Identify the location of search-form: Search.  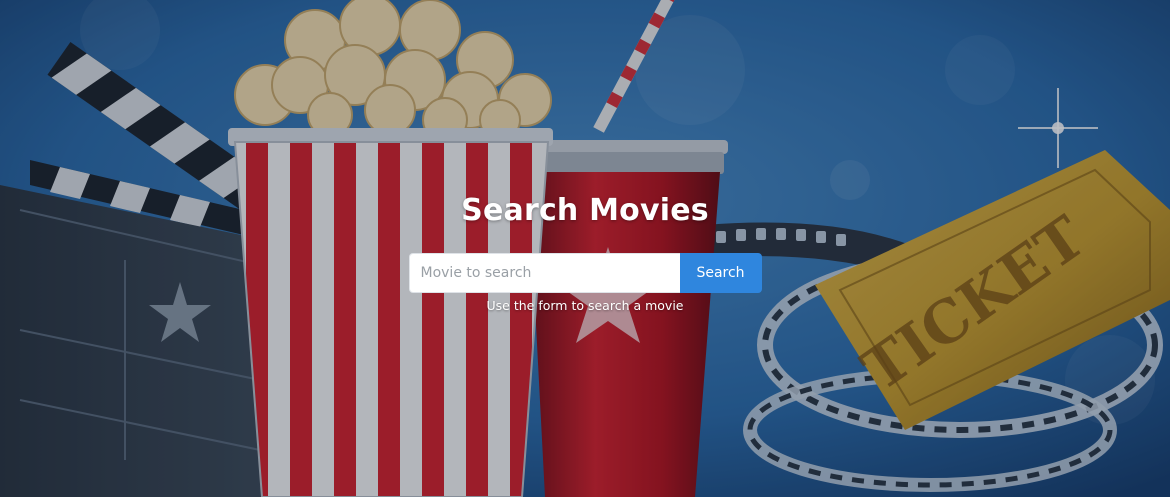
(585, 273).